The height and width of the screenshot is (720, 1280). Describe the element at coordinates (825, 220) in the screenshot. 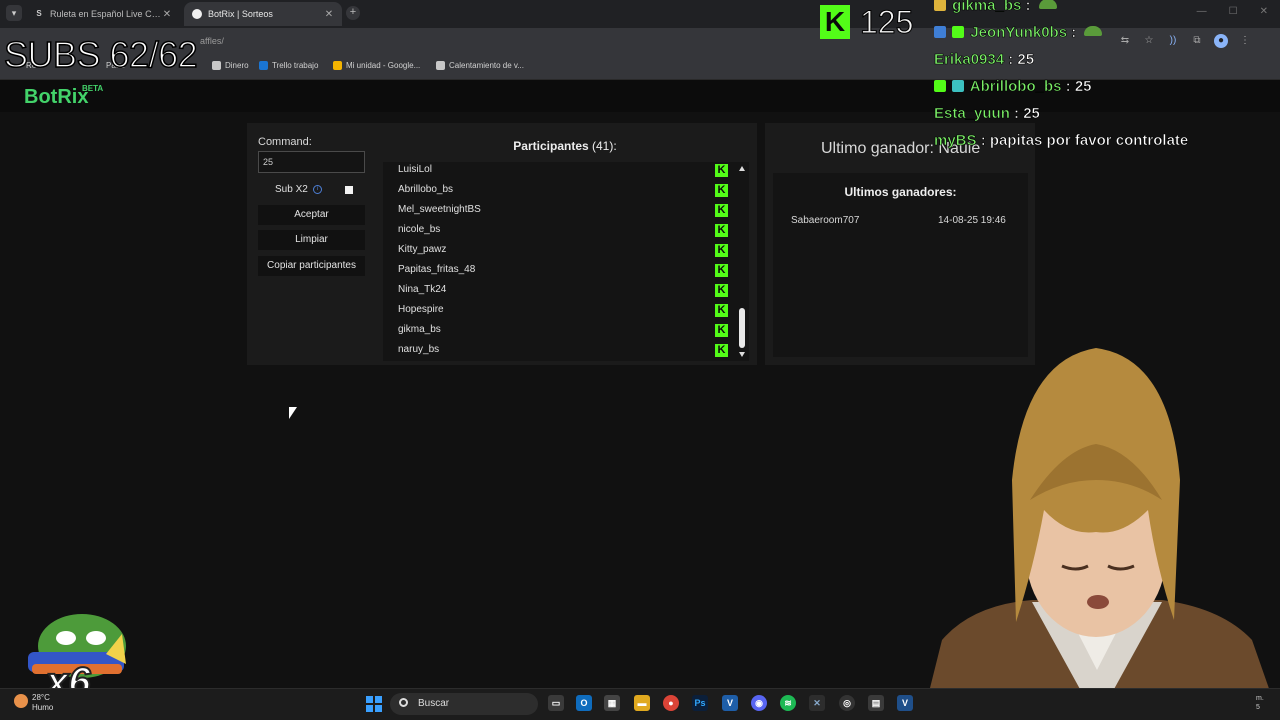

I see `winner-name: Sabaeroom707` at that location.